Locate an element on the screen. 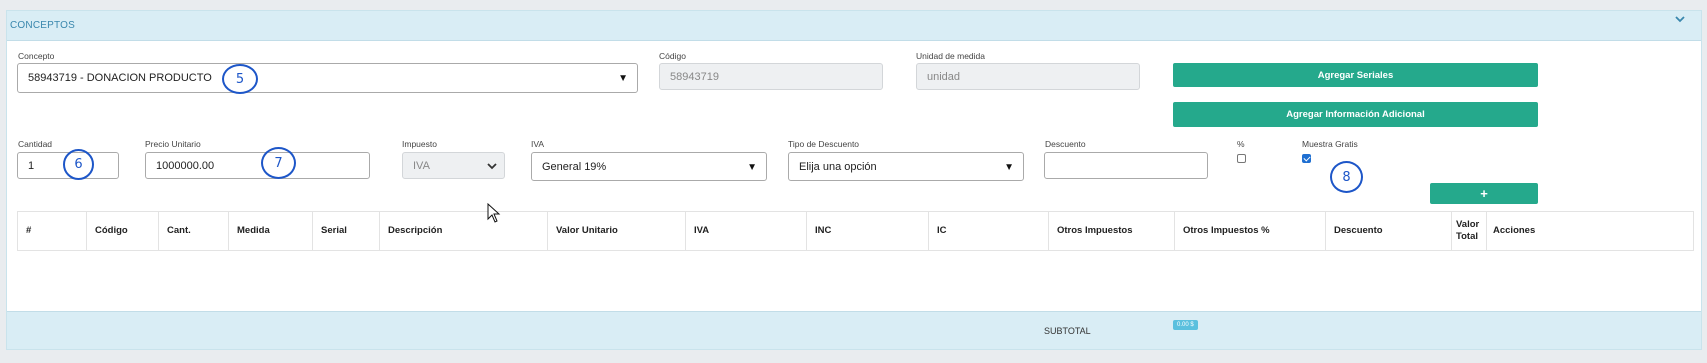 The height and width of the screenshot is (363, 1707). col-header: IC is located at coordinates (989, 231).